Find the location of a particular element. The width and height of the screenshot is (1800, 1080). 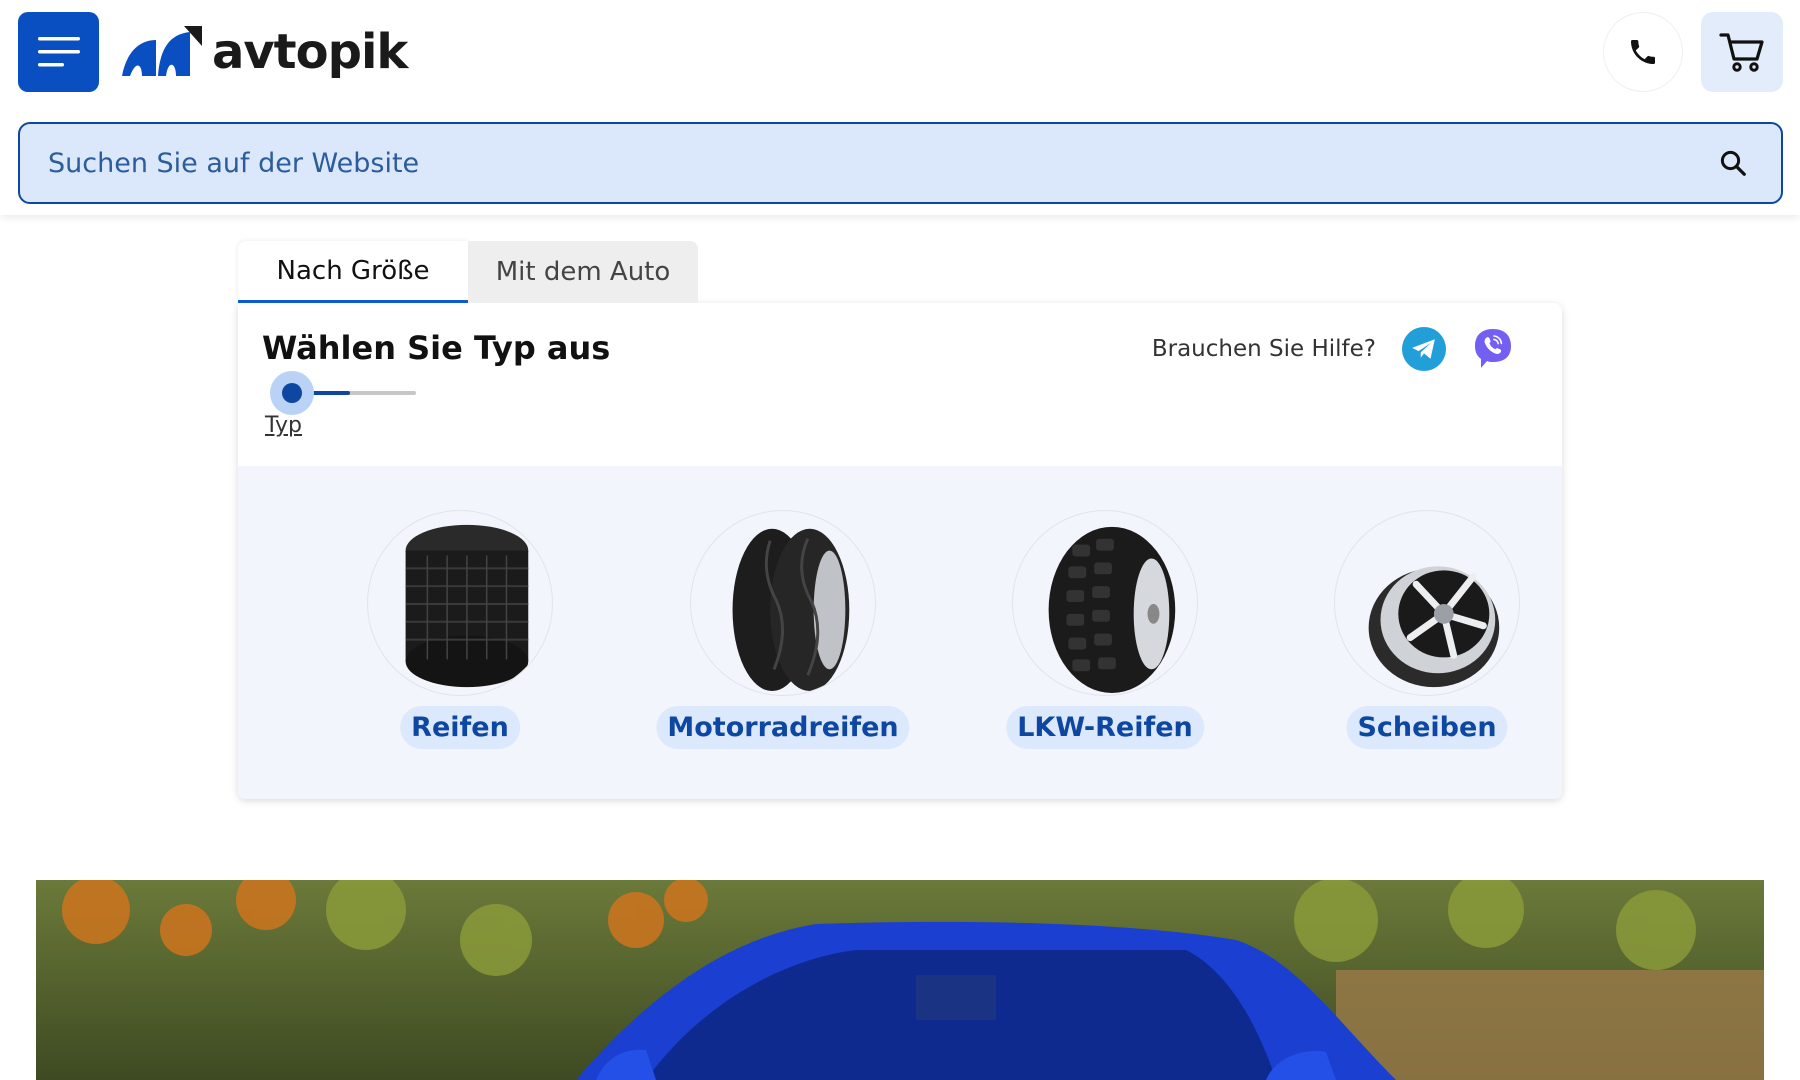

step-label-type: Typ is located at coordinates (283, 425).